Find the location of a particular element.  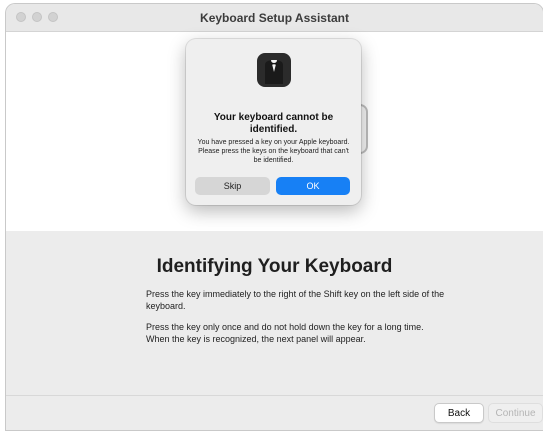

page-title: Identifying Your Keyboard is located at coordinates (274, 266).